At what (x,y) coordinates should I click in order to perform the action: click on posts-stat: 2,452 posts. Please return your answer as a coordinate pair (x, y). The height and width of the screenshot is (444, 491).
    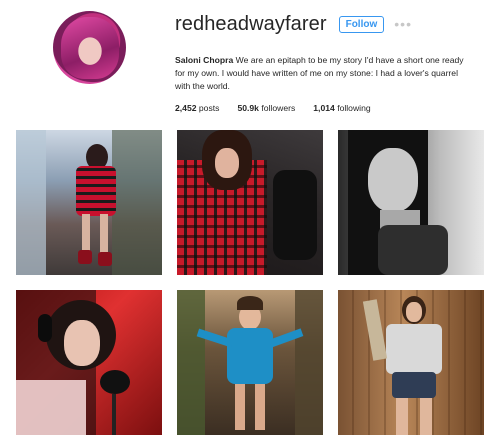
    Looking at the image, I should click on (197, 108).